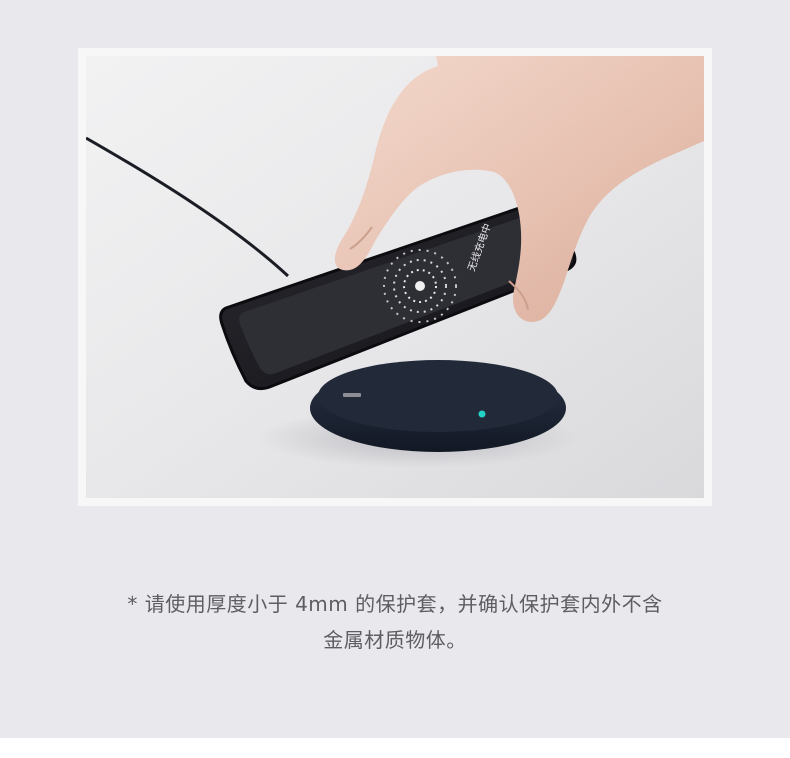 The image size is (790, 758). I want to click on bottom-white-strip, so click(395, 748).